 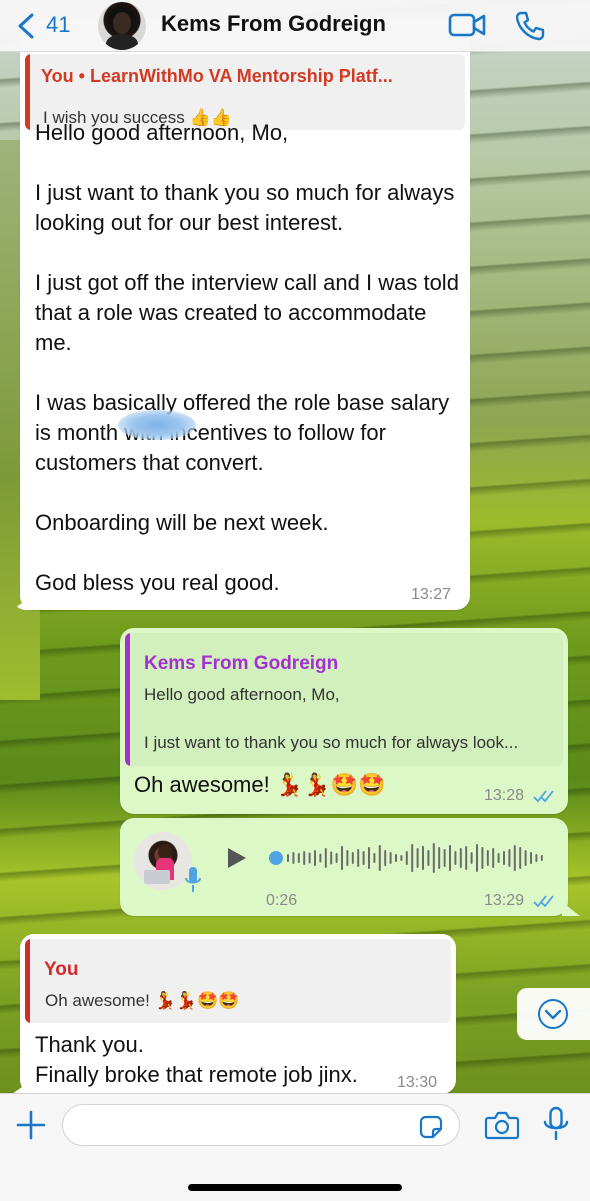 What do you see at coordinates (431, 1127) in the screenshot?
I see `sticker-icon` at bounding box center [431, 1127].